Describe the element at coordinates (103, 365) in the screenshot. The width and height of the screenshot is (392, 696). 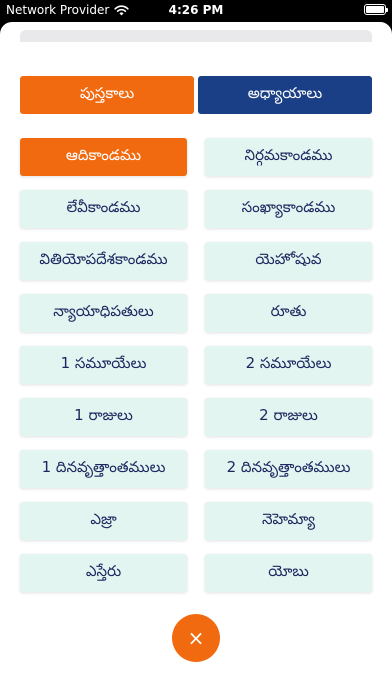
I see `book-button: 1 సమూయేలు` at that location.